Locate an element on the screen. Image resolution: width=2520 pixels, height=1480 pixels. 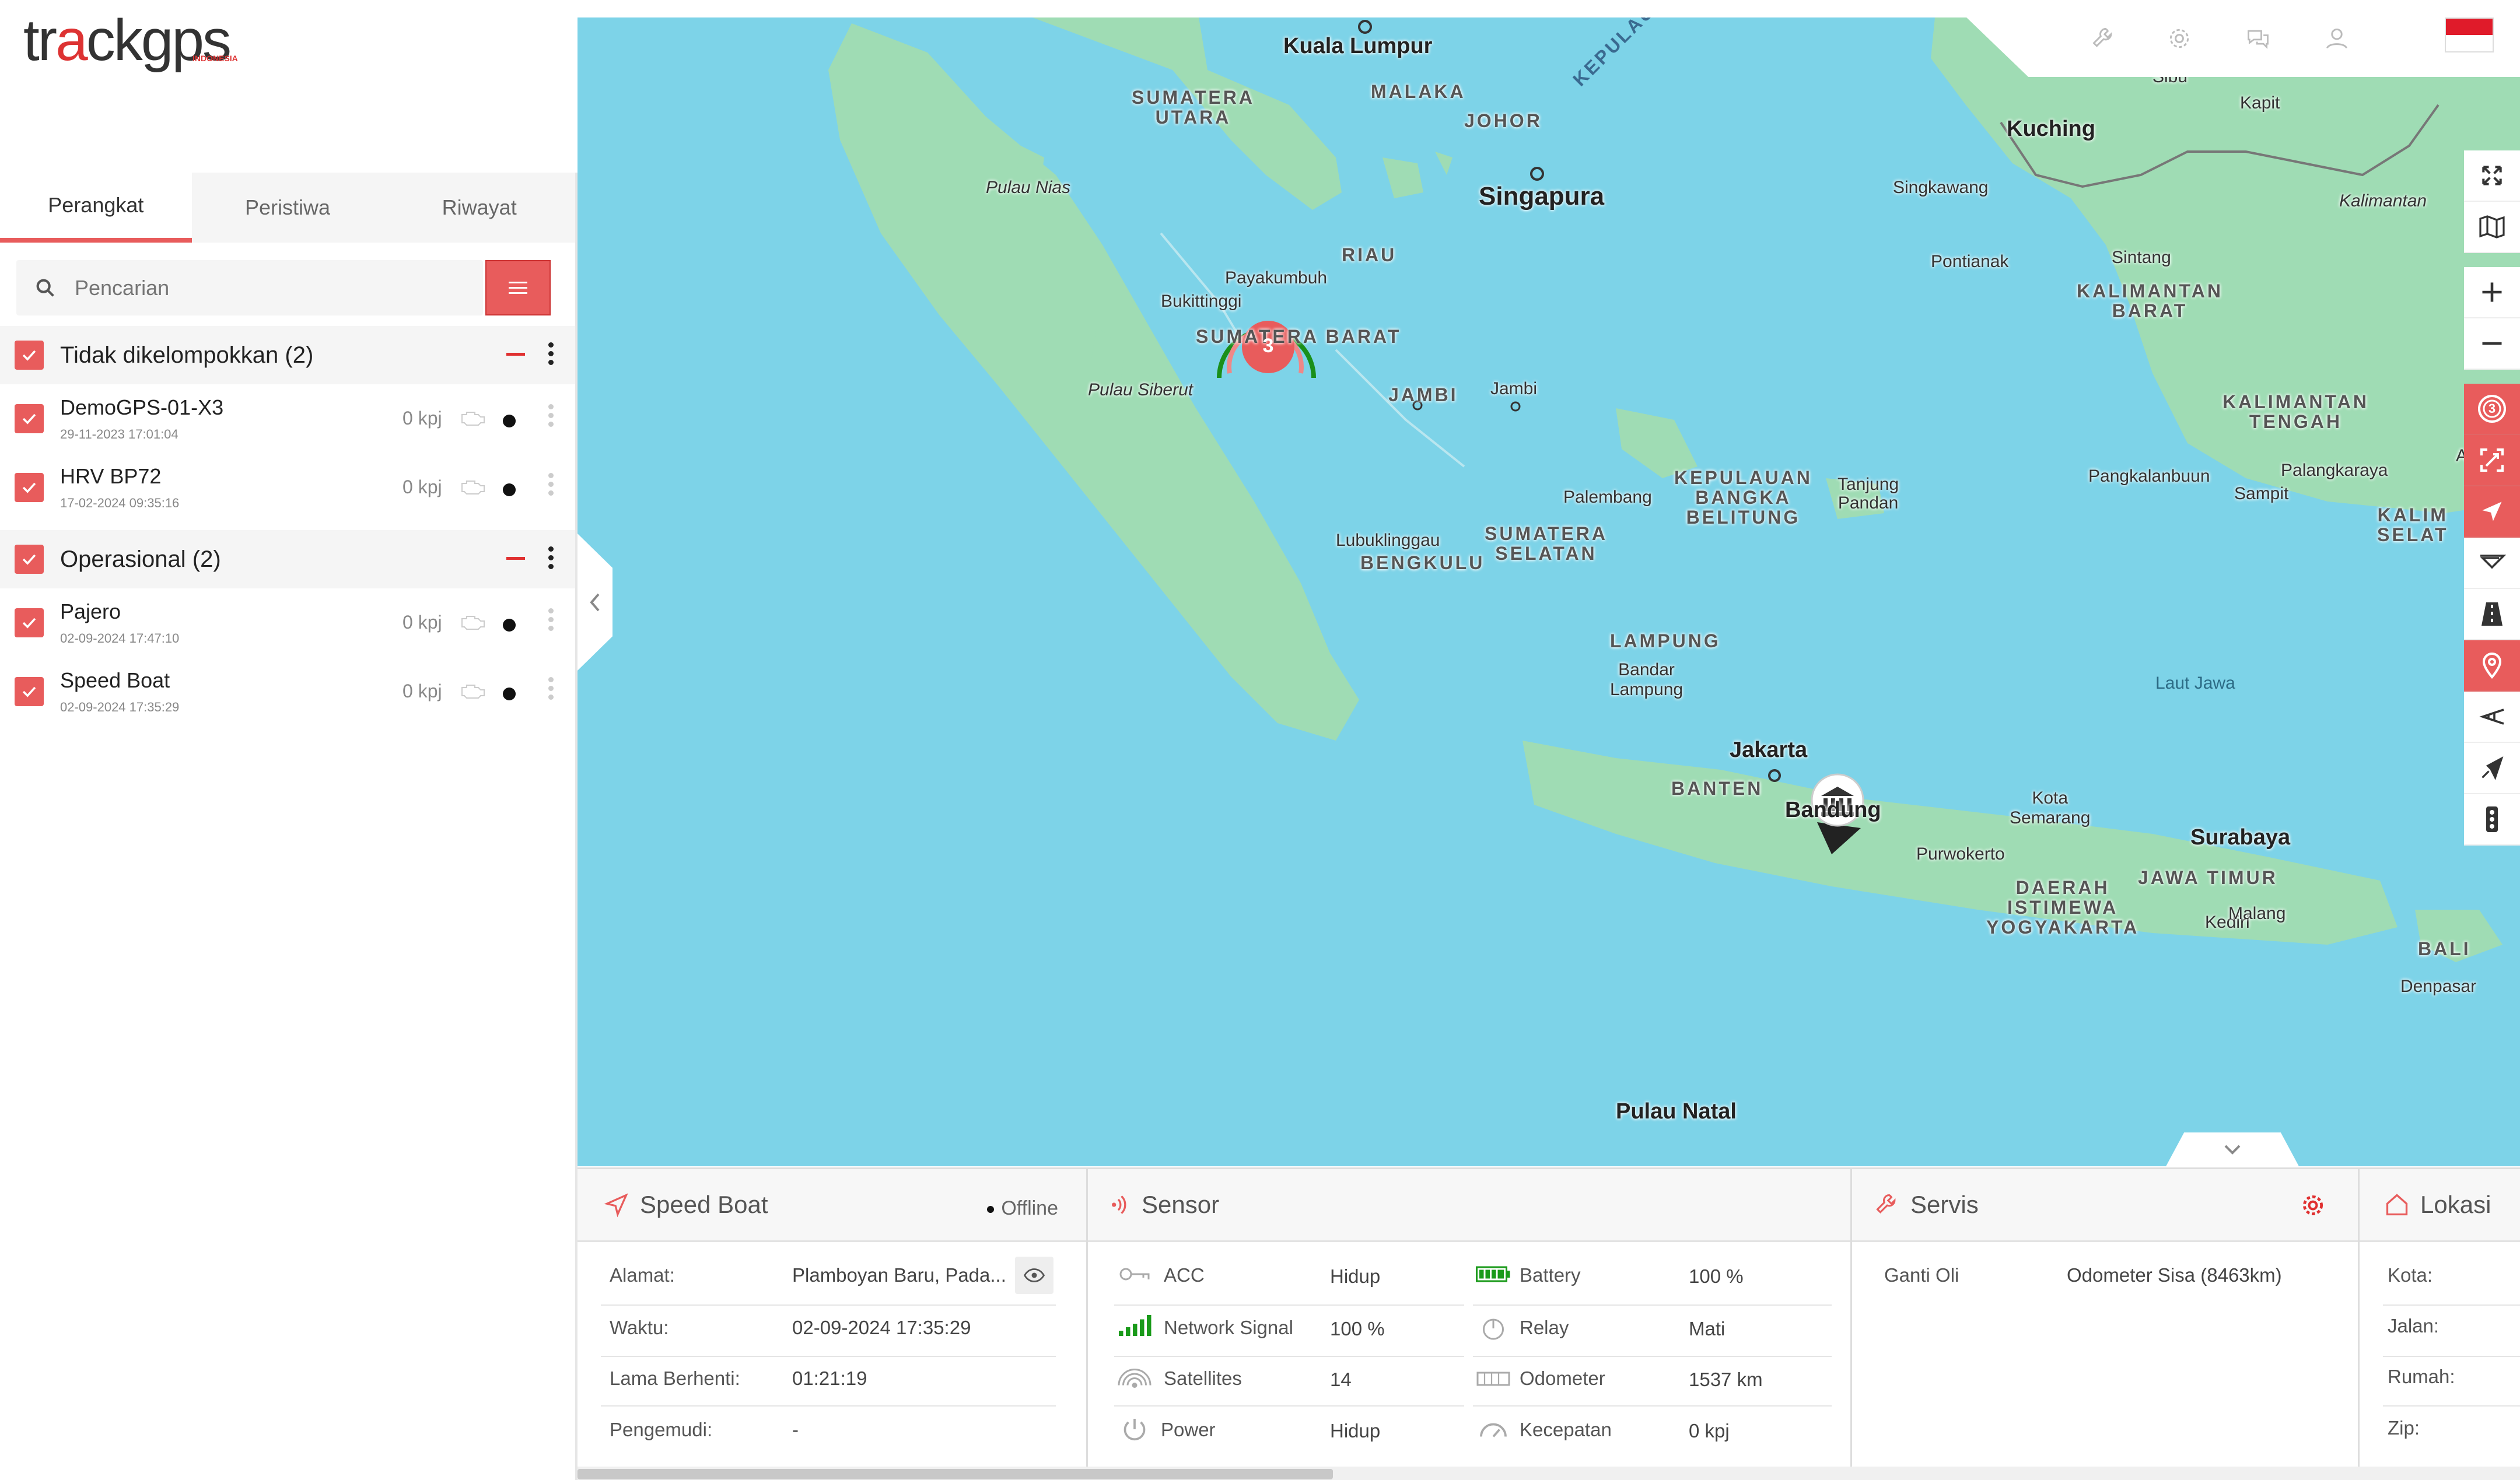
tab-bar: Perangkat Peristiwa Riwayat is located at coordinates (287, 208).